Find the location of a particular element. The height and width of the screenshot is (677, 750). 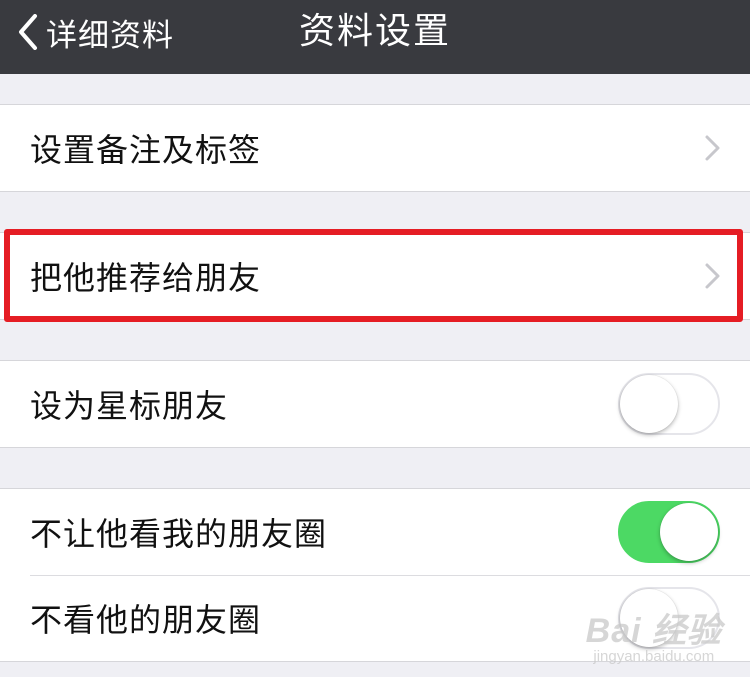

hide-my-moments-toggle is located at coordinates (669, 532).